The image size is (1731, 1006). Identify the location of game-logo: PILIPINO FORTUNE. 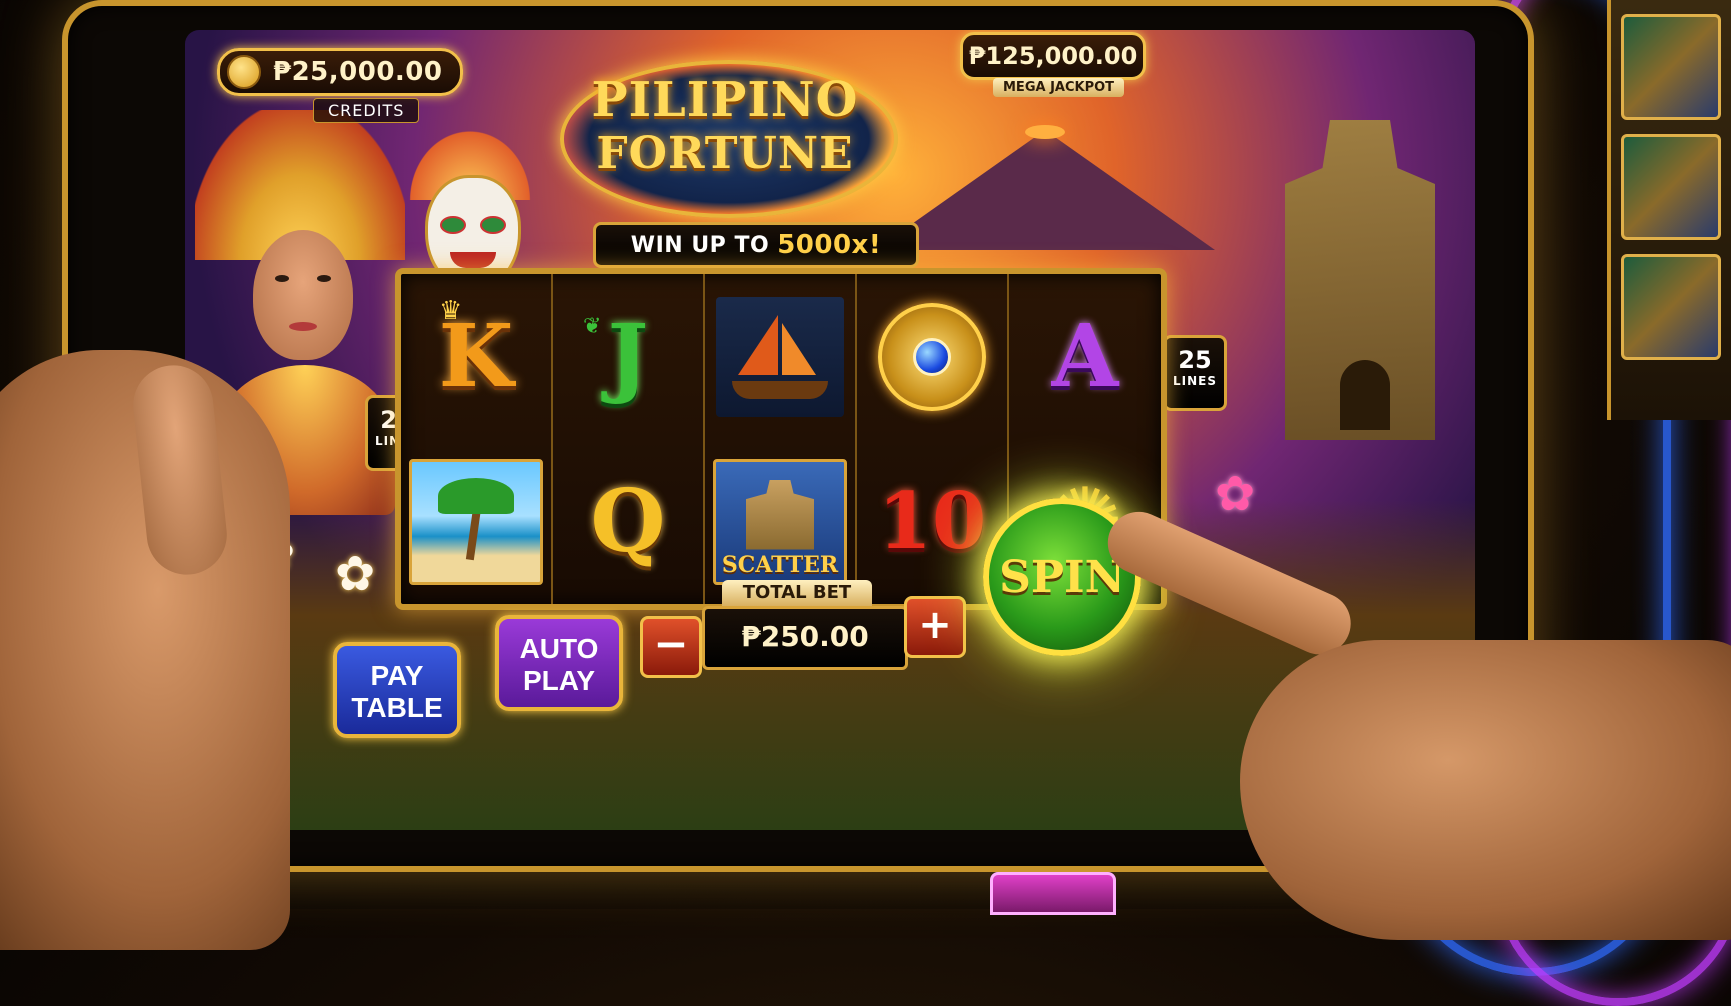
(729, 125).